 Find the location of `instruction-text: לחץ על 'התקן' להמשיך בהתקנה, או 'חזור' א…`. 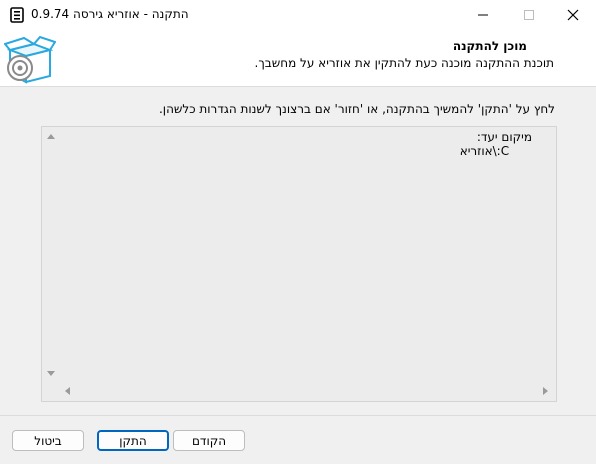

instruction-text: לחץ על 'התקן' להמשיך בהתקנה, או 'חזור' א… is located at coordinates (356, 109).